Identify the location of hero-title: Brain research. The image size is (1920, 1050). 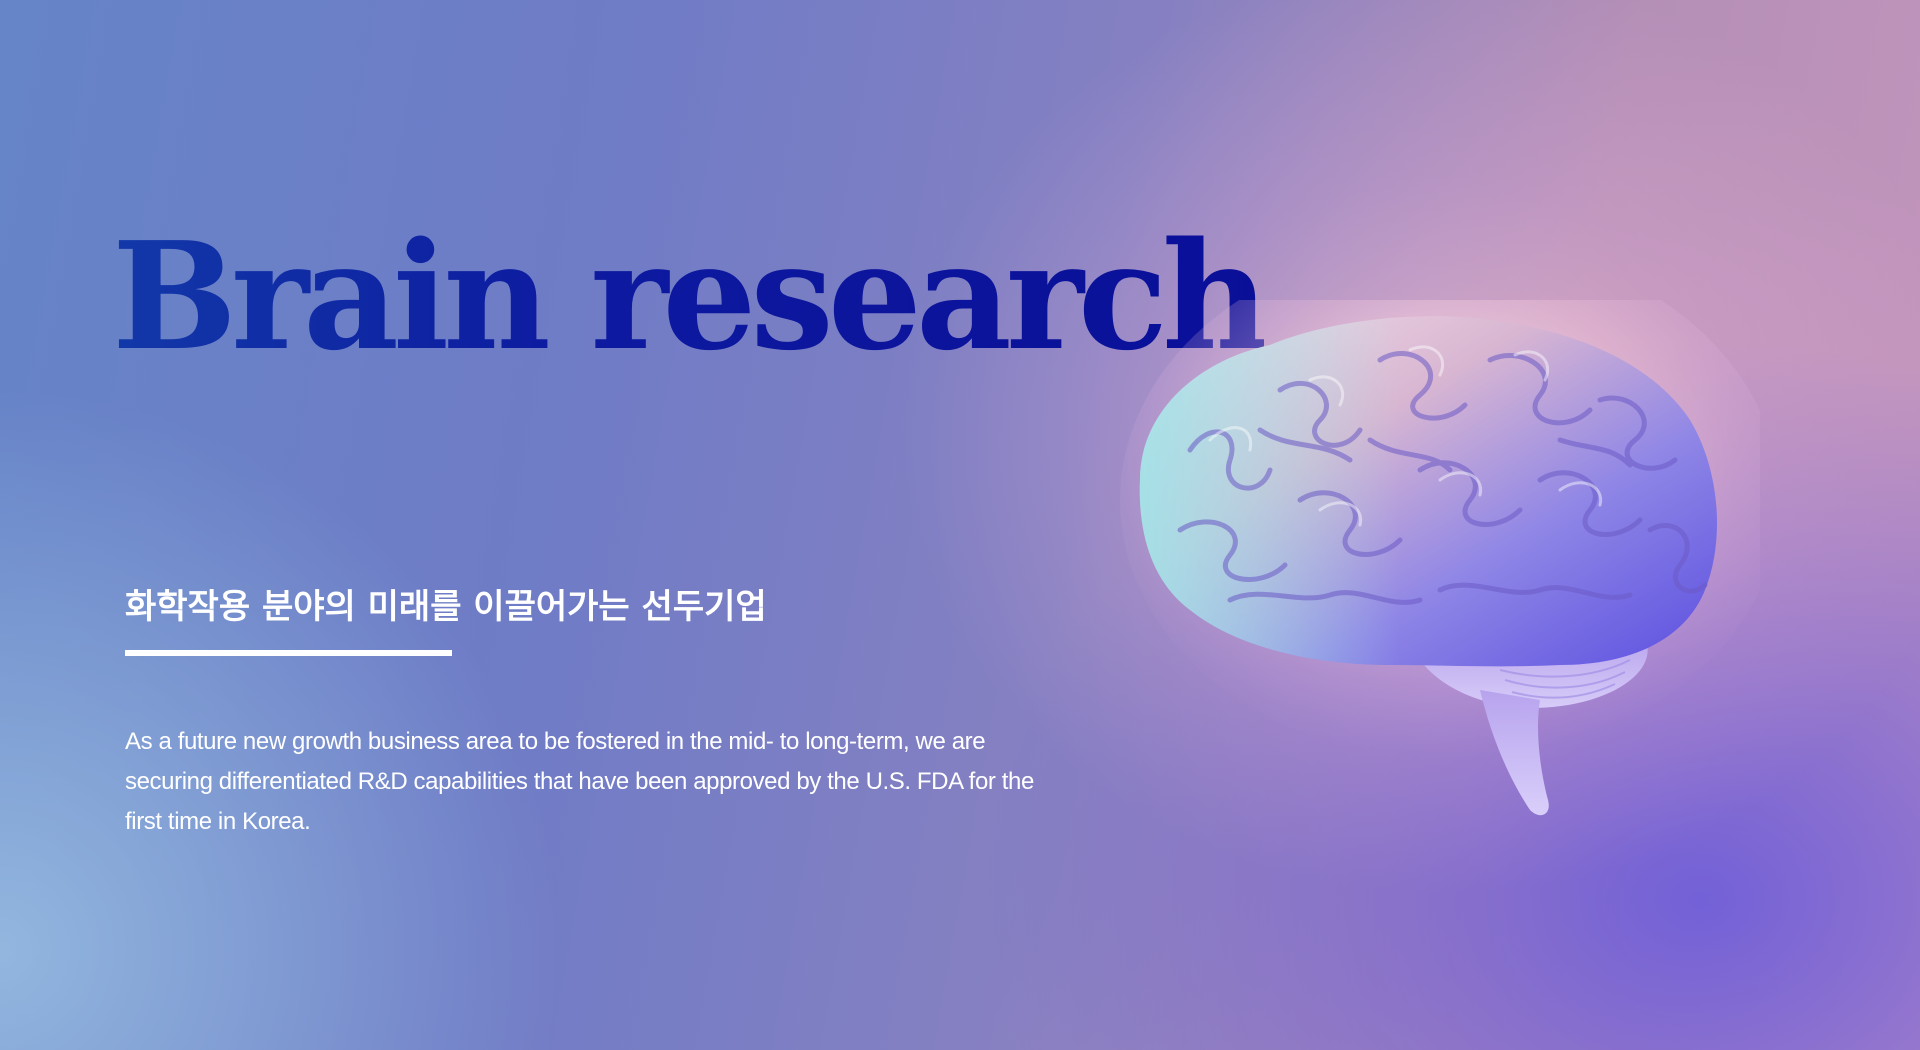
(691, 296).